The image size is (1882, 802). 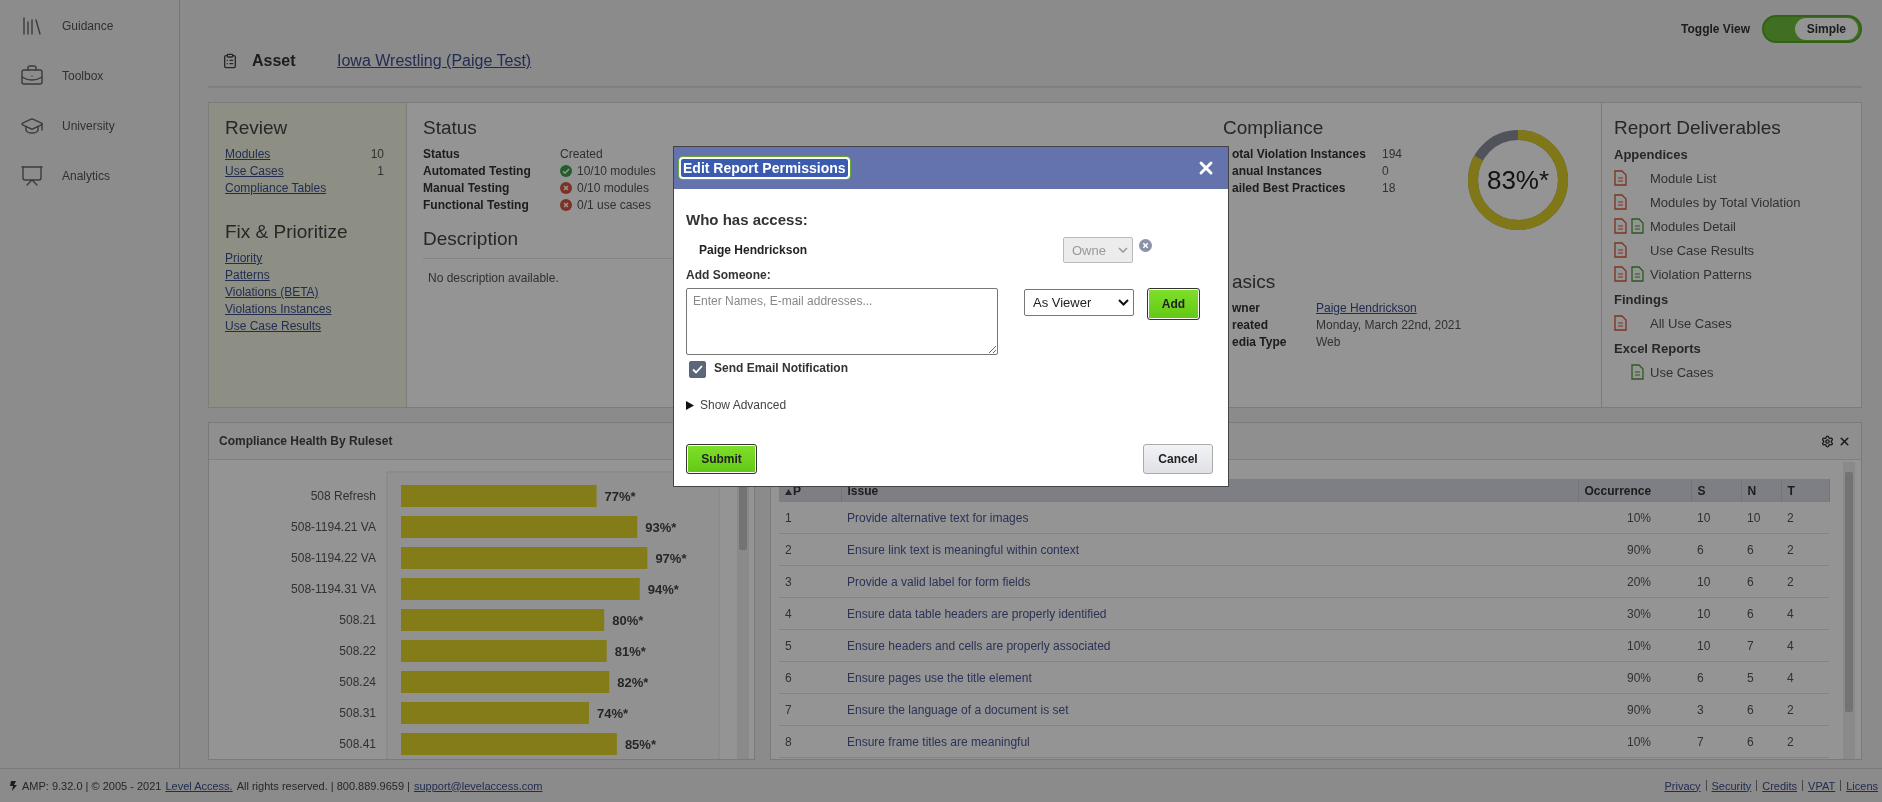 What do you see at coordinates (1682, 785) in the screenshot?
I see `footer-link: Privacy` at bounding box center [1682, 785].